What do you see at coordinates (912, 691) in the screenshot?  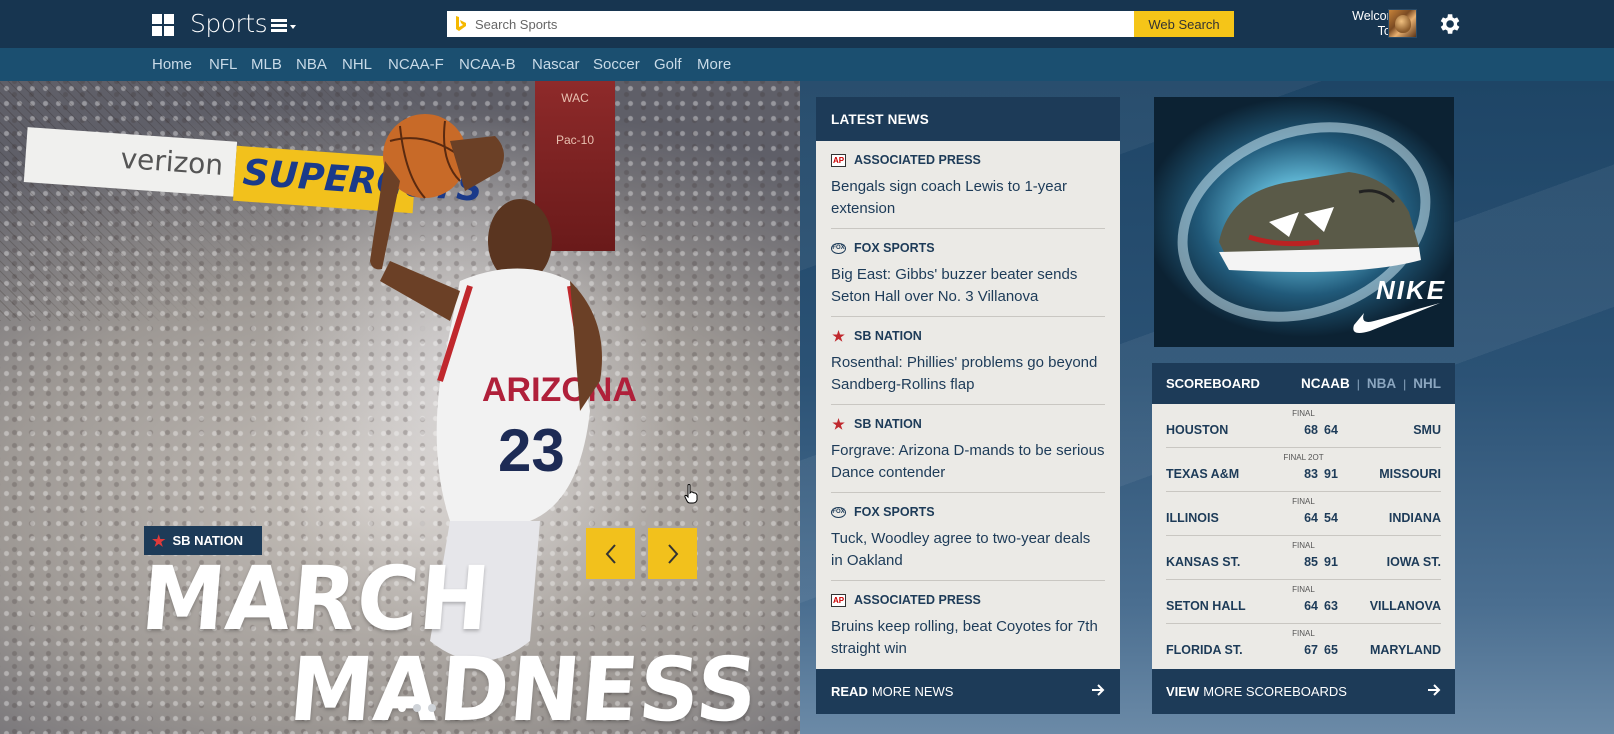 I see `footer-text: MORE NEWS` at bounding box center [912, 691].